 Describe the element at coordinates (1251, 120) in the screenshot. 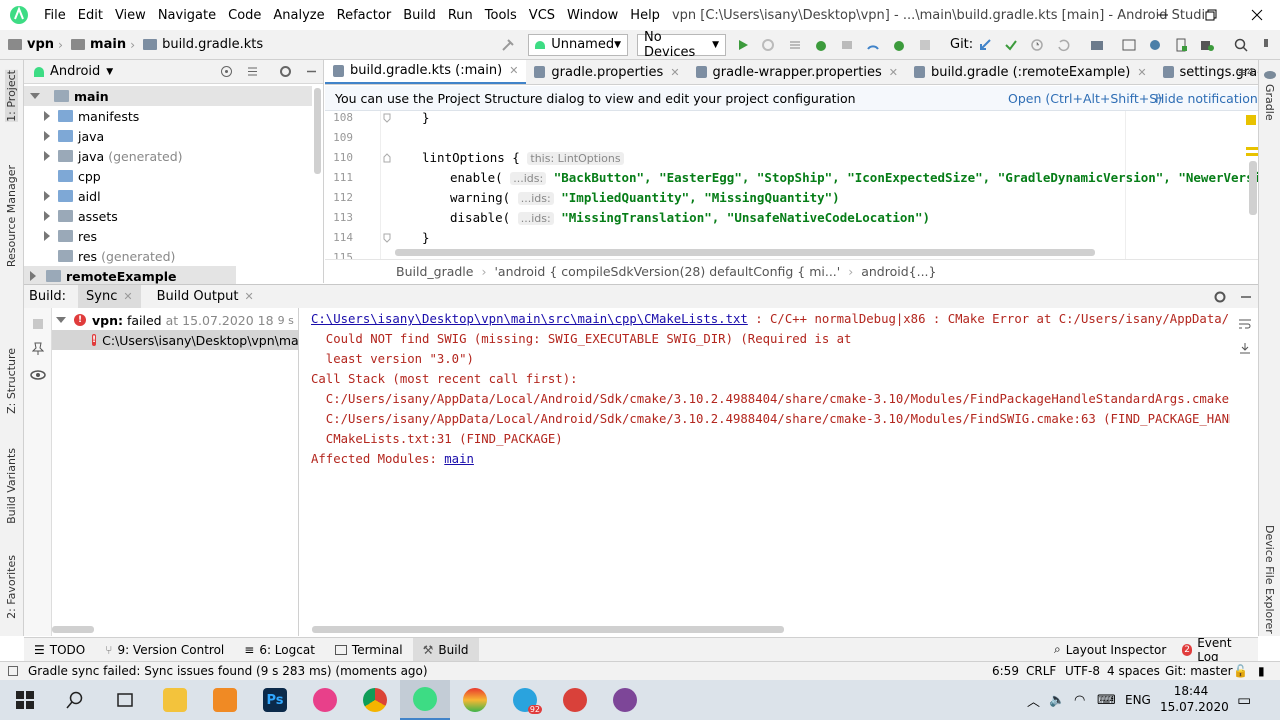

I see `warning-marker-icon` at that location.